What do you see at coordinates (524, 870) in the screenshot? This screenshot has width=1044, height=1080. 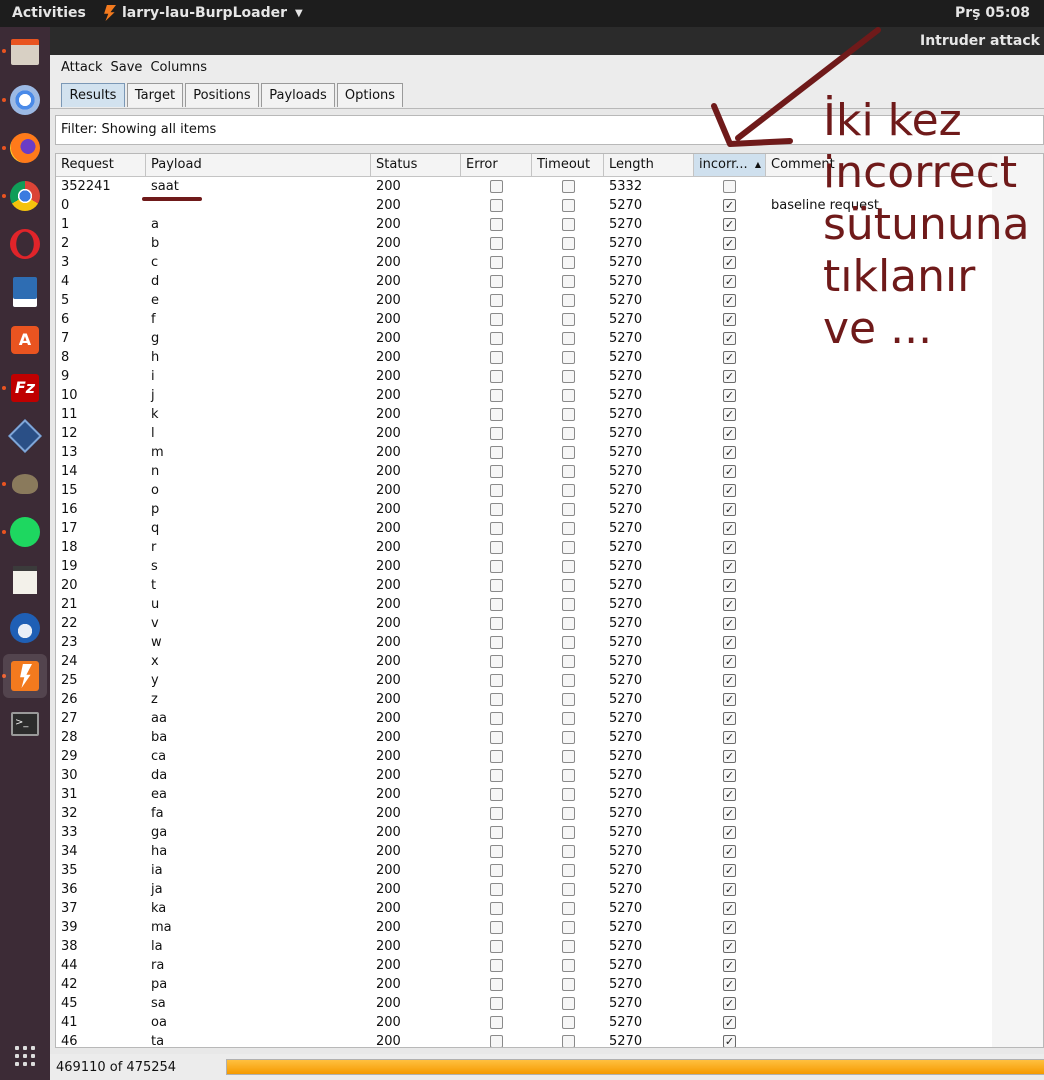 I see `table-row: 35 ia 200 5270 ✓` at bounding box center [524, 870].